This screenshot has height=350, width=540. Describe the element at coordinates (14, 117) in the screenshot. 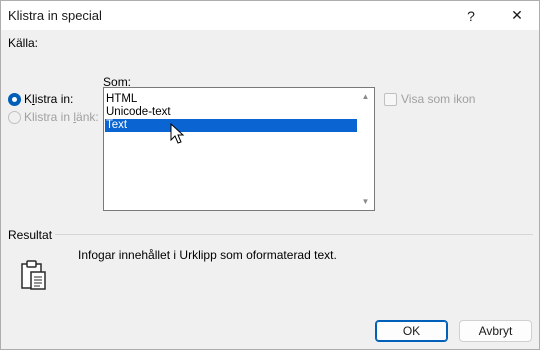

I see `radio-unchecked-icon` at that location.